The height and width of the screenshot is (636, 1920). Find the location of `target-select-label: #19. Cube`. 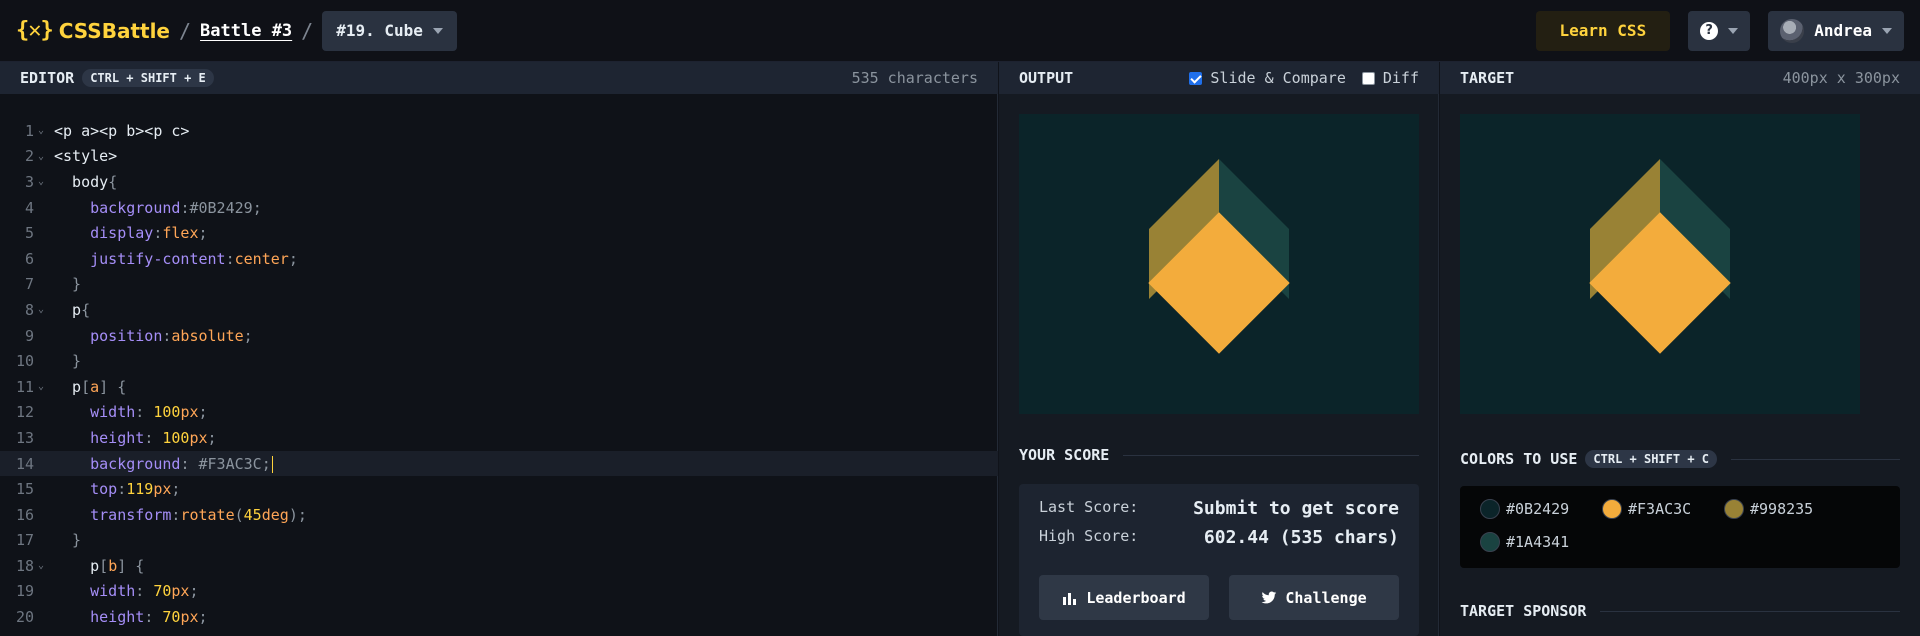

target-select-label: #19. Cube is located at coordinates (379, 30).